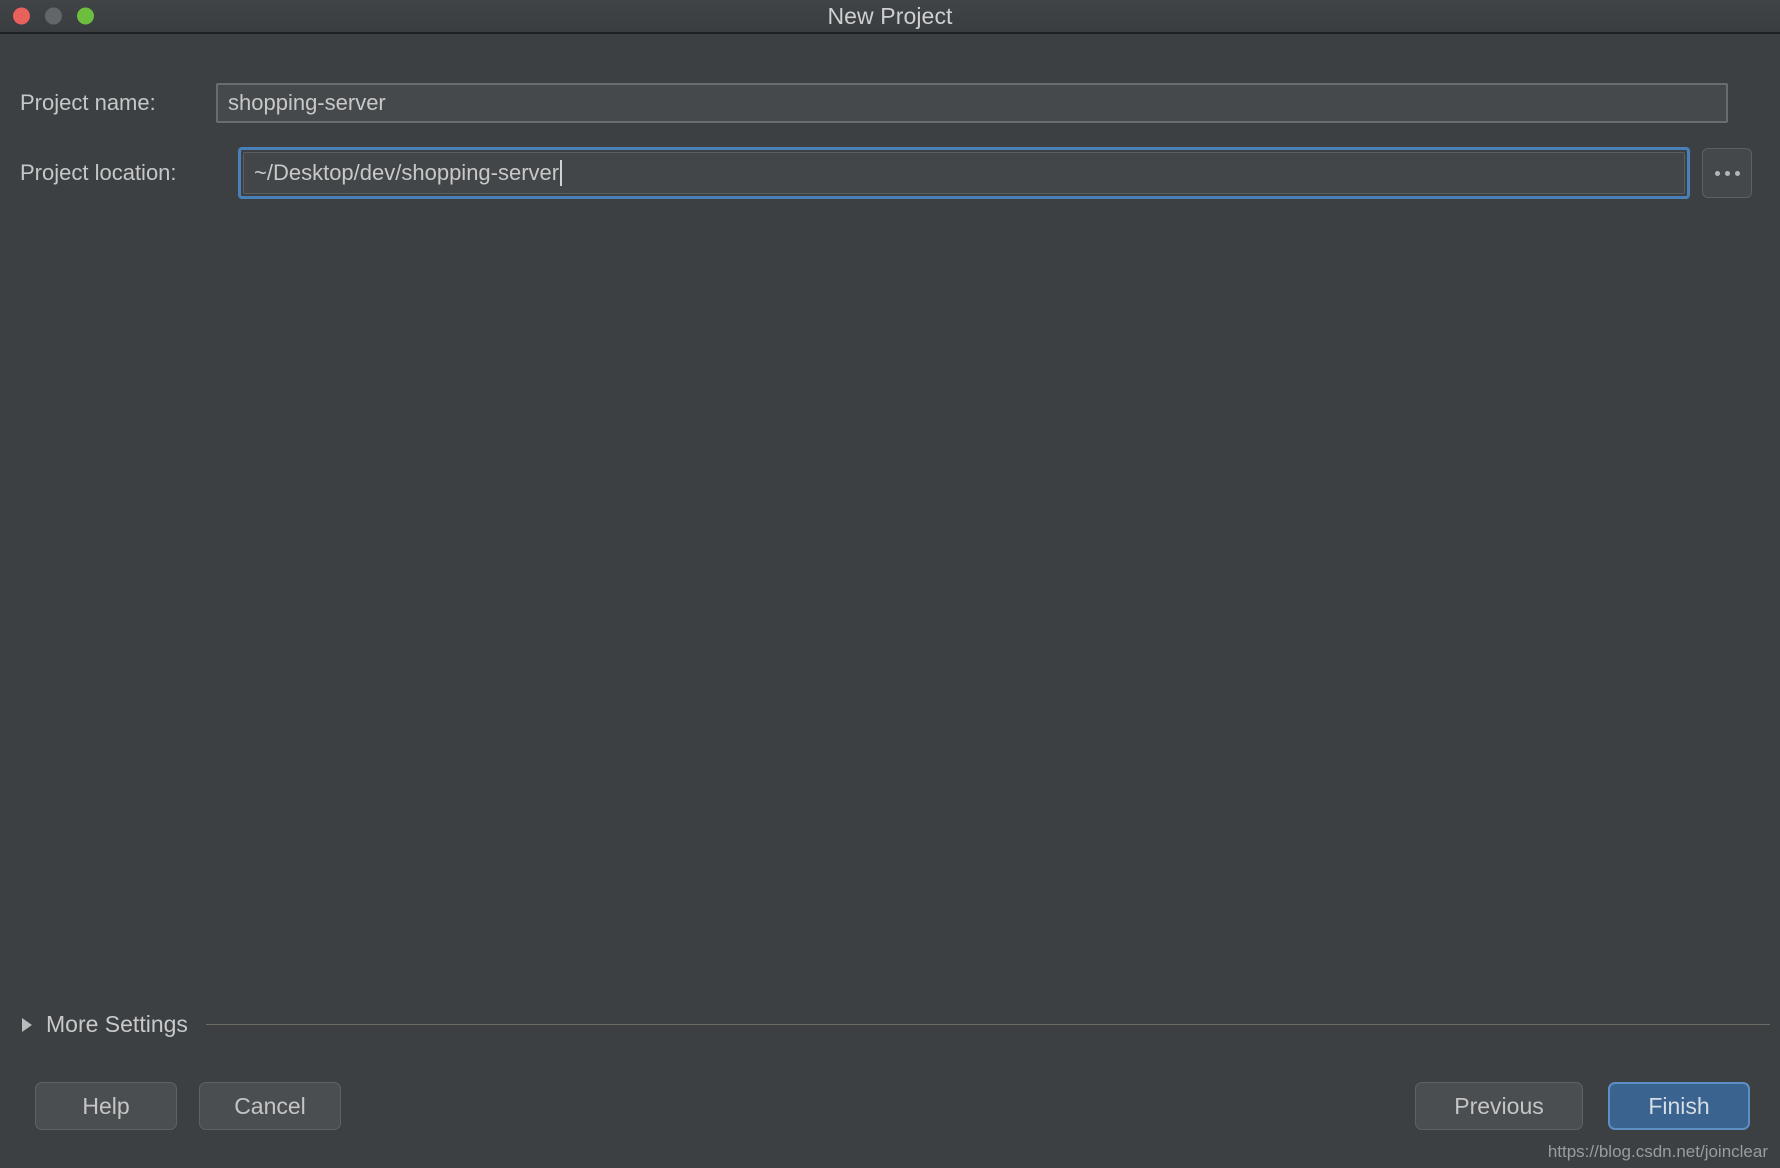 Image resolution: width=1780 pixels, height=1168 pixels. I want to click on dialog-footer: Help Cancel Previous Finish, so click(890, 1118).